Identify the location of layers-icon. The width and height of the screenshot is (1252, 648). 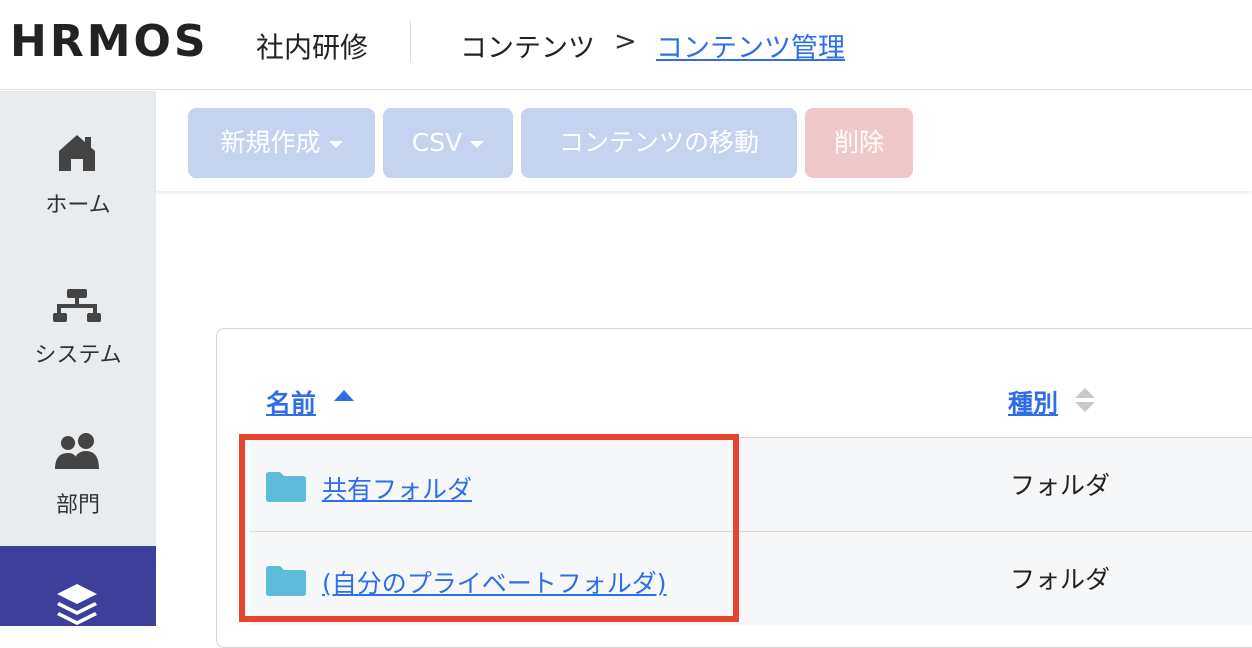
(77, 604).